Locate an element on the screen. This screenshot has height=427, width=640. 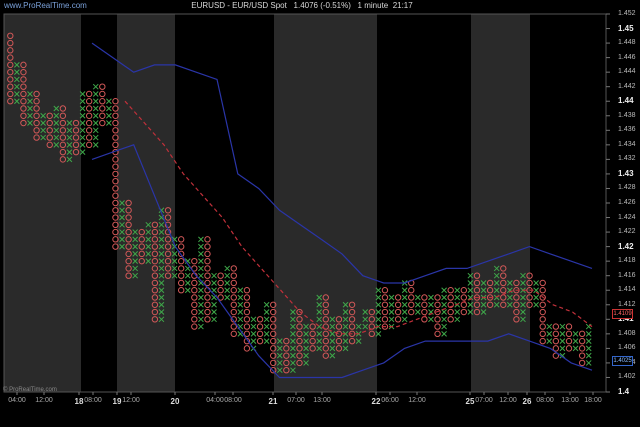
y-tick-label: 1.418 is located at coordinates (627, 261).